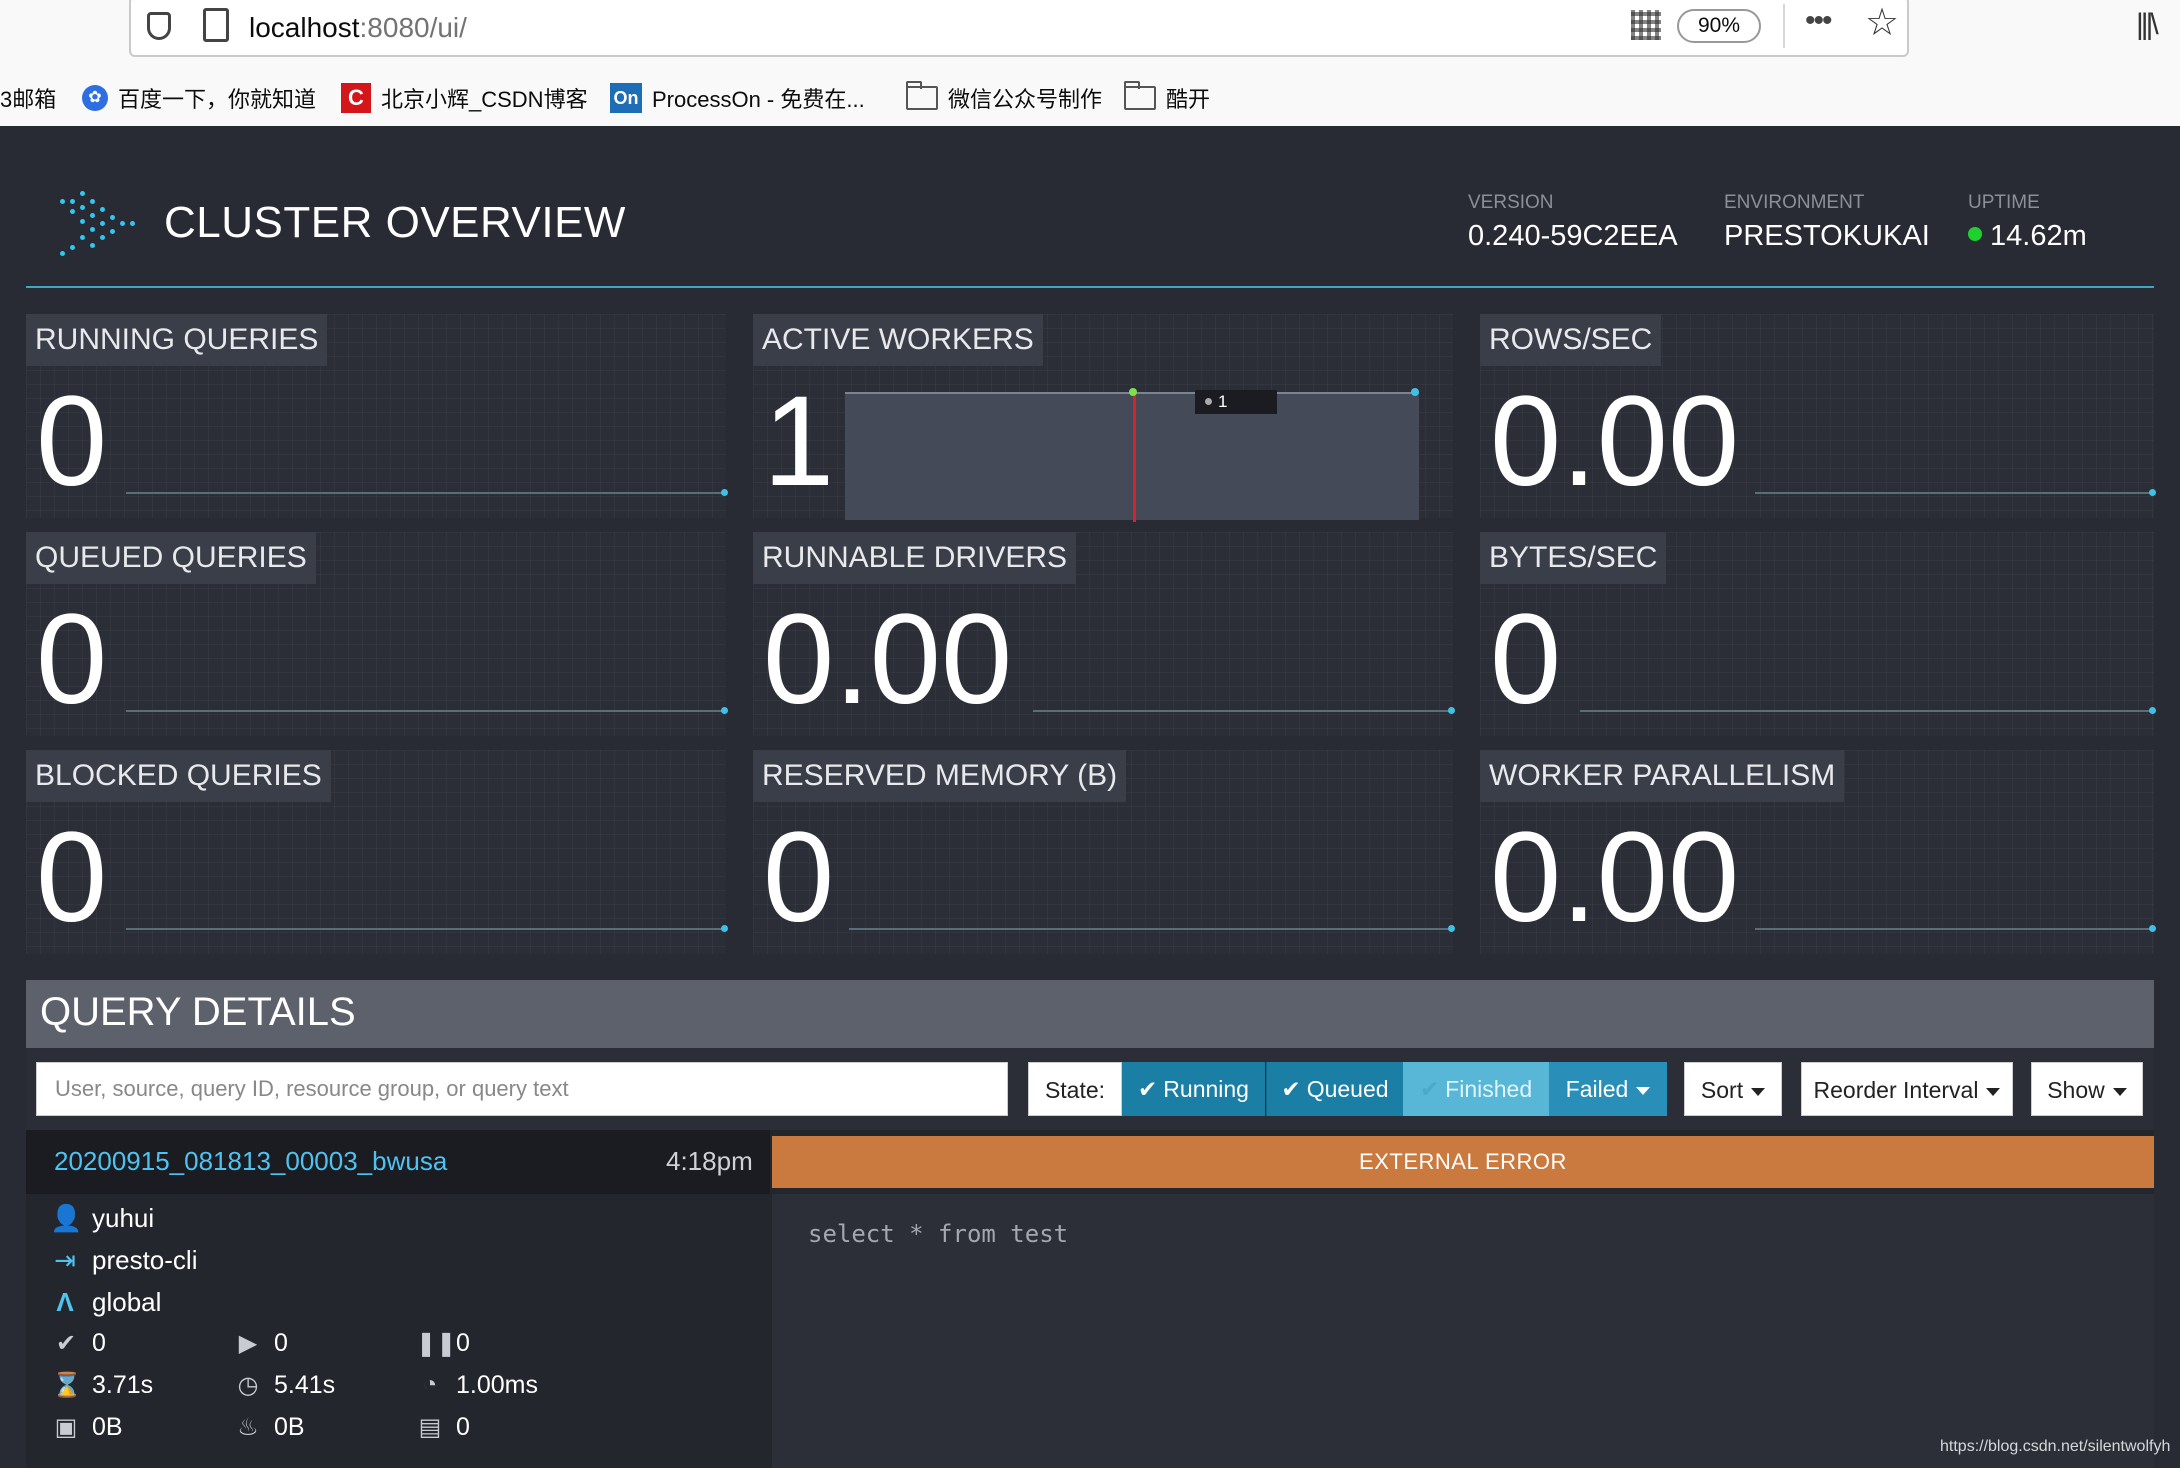  I want to click on url-host: localhost, so click(304, 27).